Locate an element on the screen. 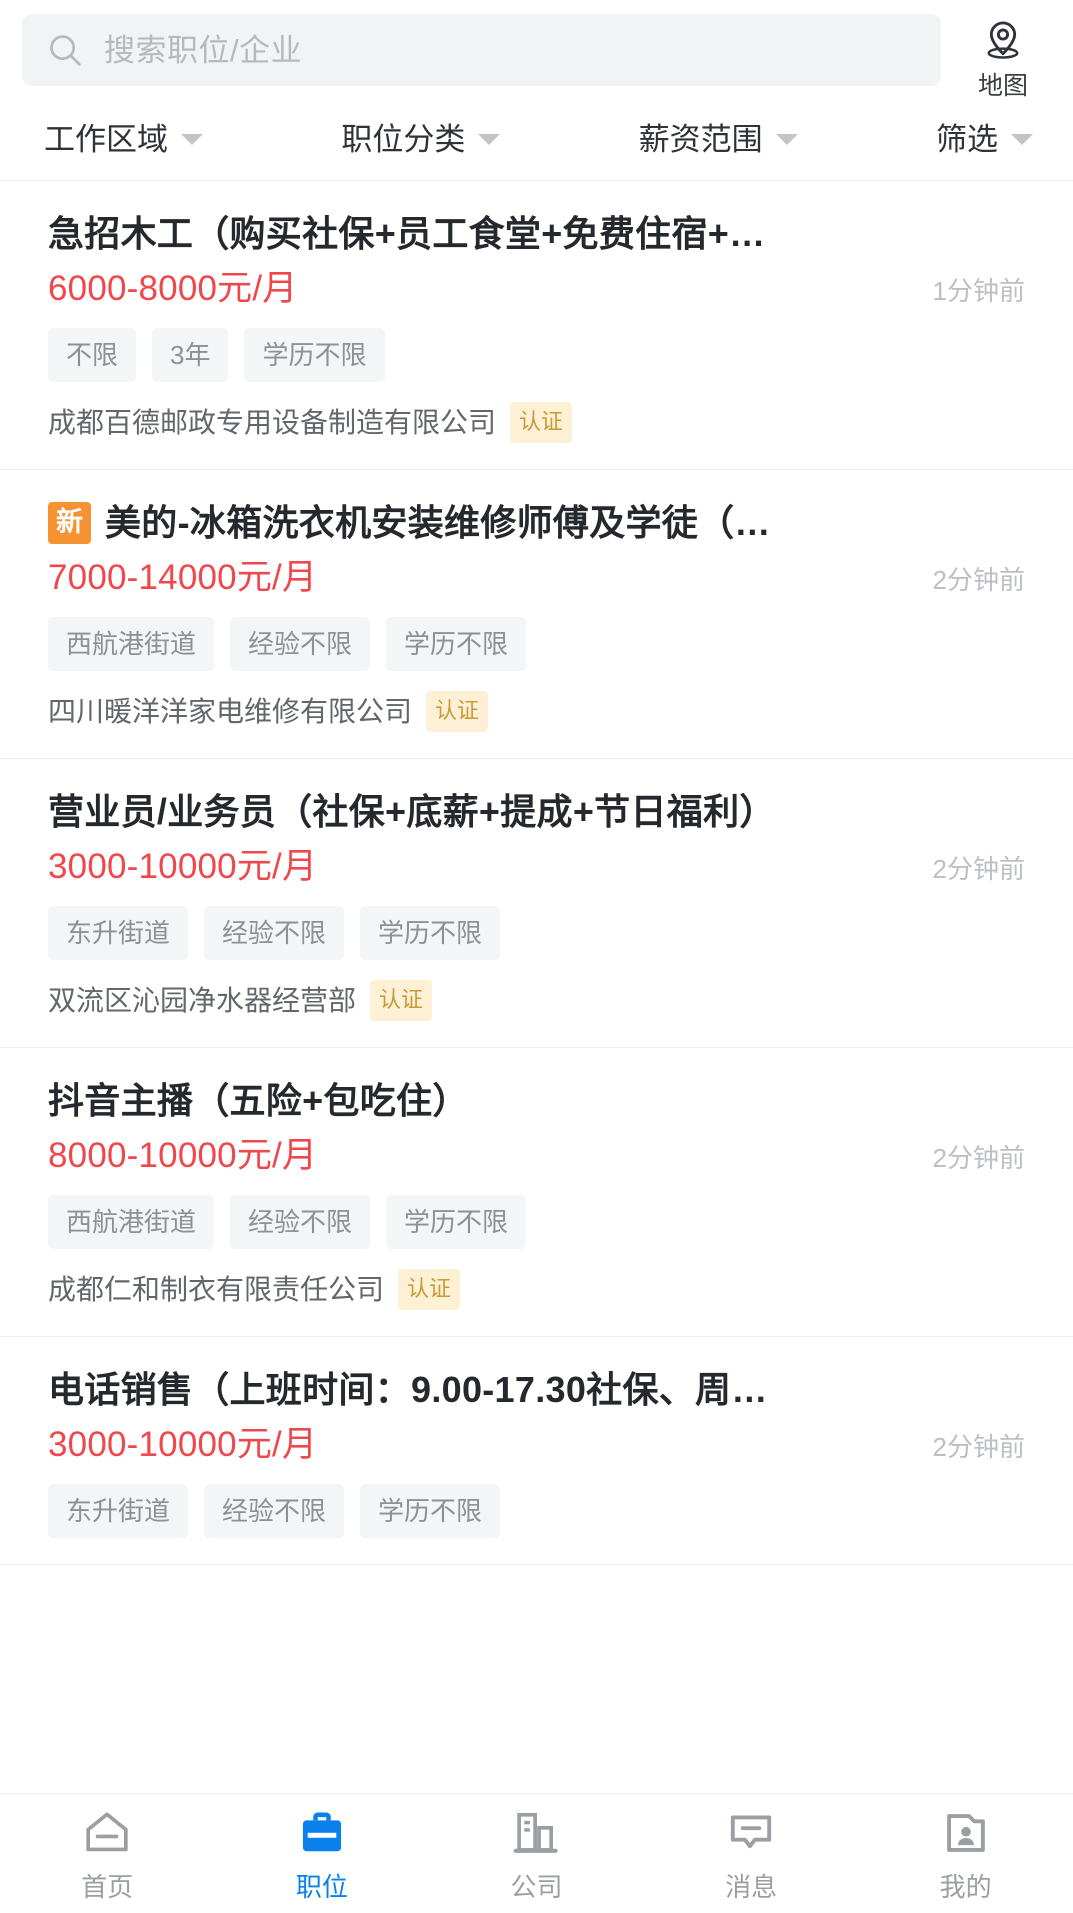  map-button-label: 地图 is located at coordinates (1002, 86).